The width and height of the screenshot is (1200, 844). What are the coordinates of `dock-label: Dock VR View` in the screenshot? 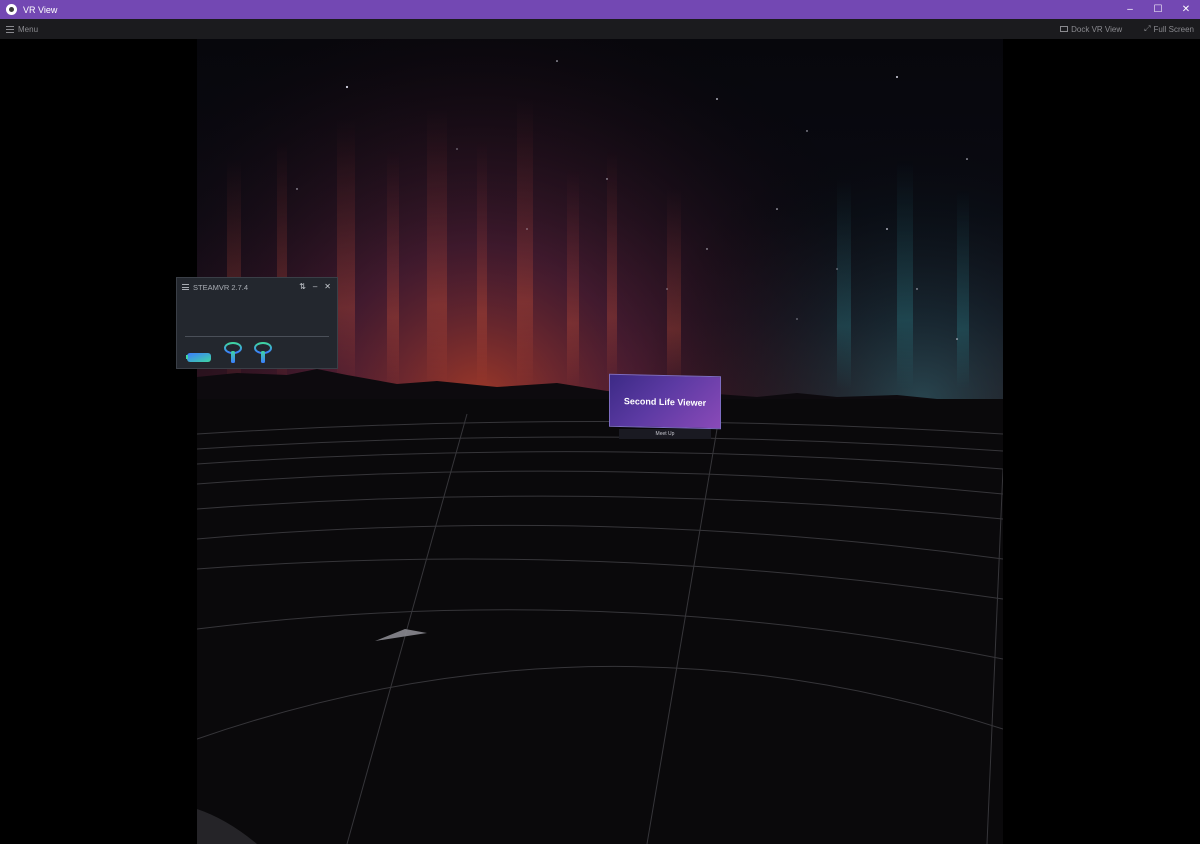 It's located at (1097, 29).